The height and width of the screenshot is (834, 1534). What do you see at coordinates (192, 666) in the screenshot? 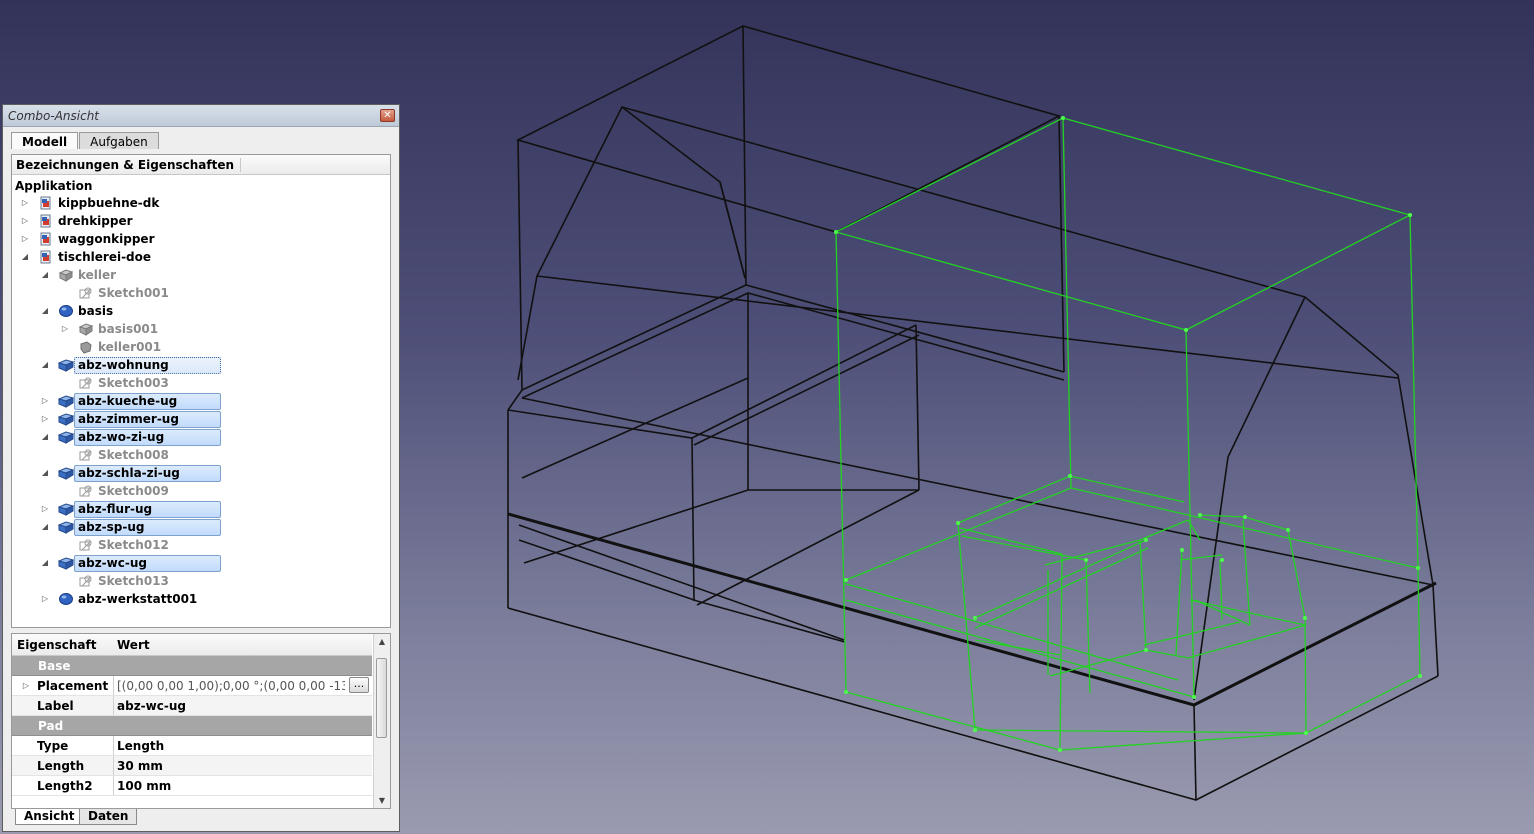
I see `property-group-base: Base` at bounding box center [192, 666].